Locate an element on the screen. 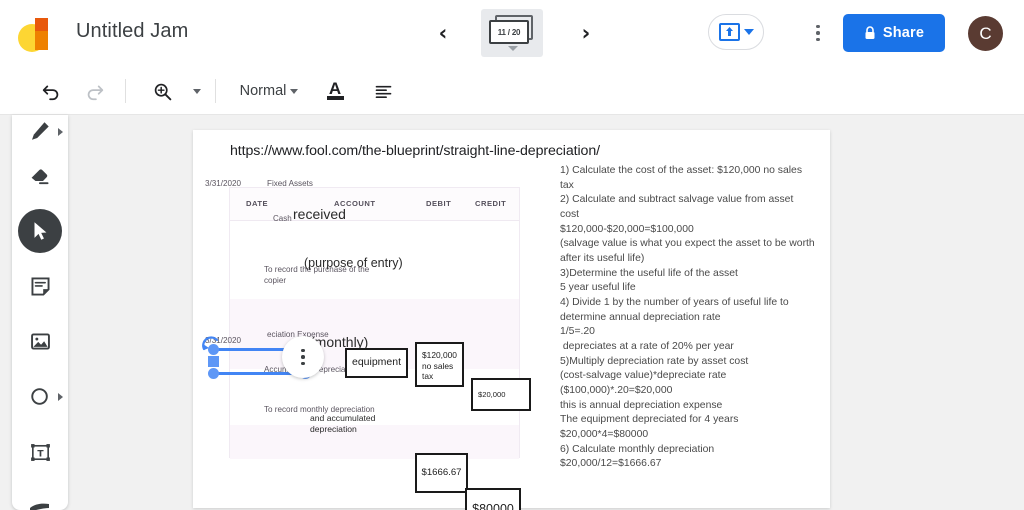 This screenshot has height=510, width=1024. box-salvage: $20,000 is located at coordinates (501, 394).